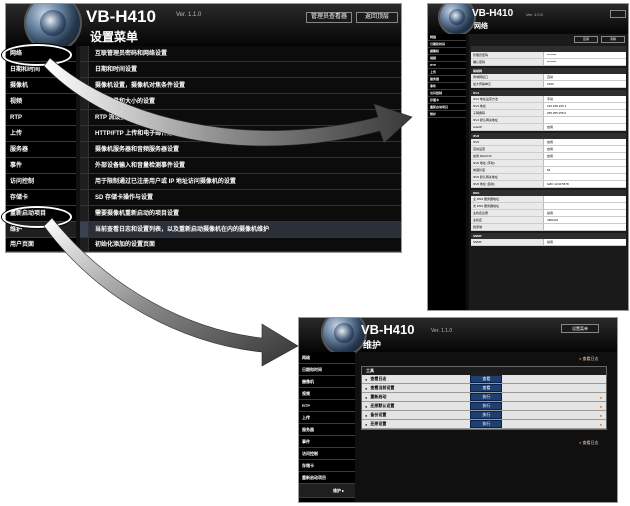  Describe the element at coordinates (171, 292) in the screenshot. I see `arrow-to-maintenance` at that location.